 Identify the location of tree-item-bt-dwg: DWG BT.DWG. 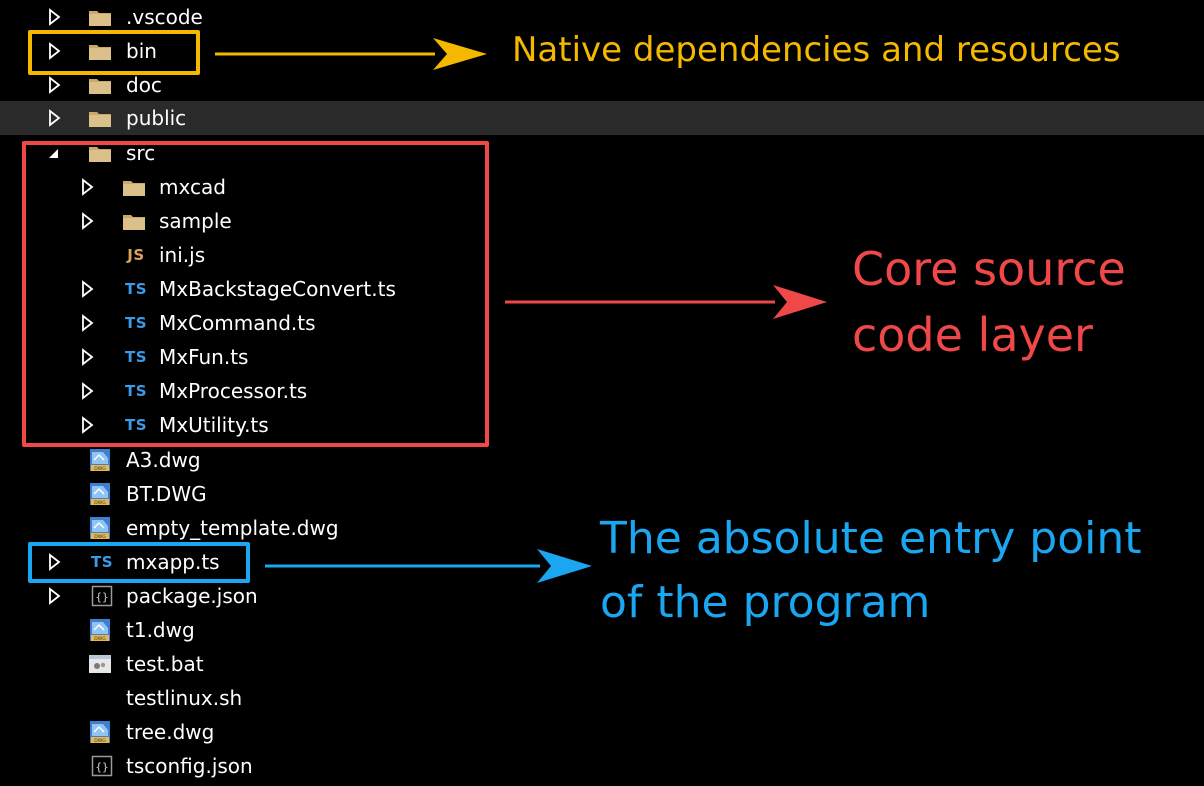
(602, 494).